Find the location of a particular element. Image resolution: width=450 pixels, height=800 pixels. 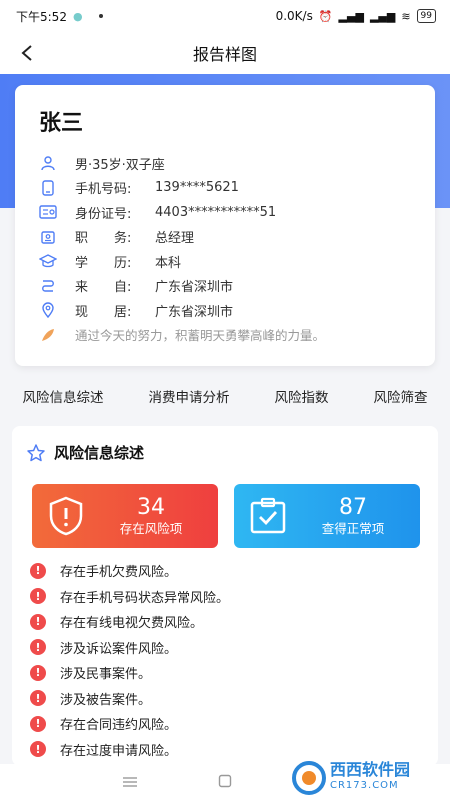

page-title: 报告样图 is located at coordinates (224, 54).